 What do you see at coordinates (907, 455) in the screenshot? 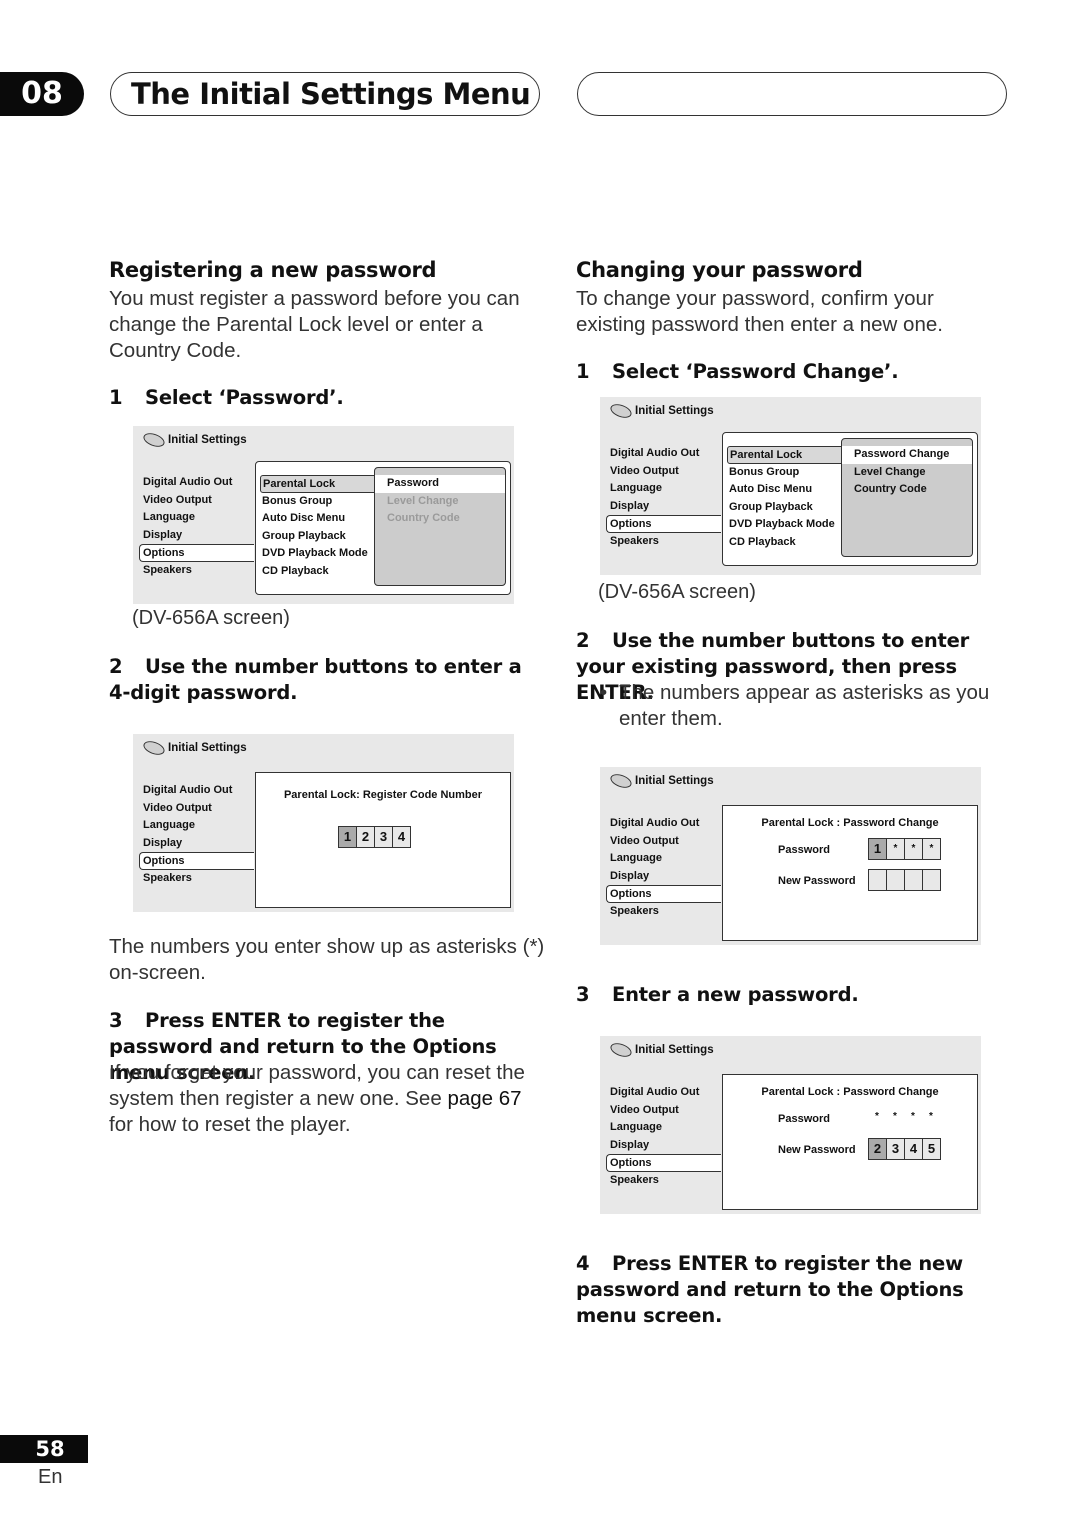
I see `menu-item-selected: Password Change` at bounding box center [907, 455].